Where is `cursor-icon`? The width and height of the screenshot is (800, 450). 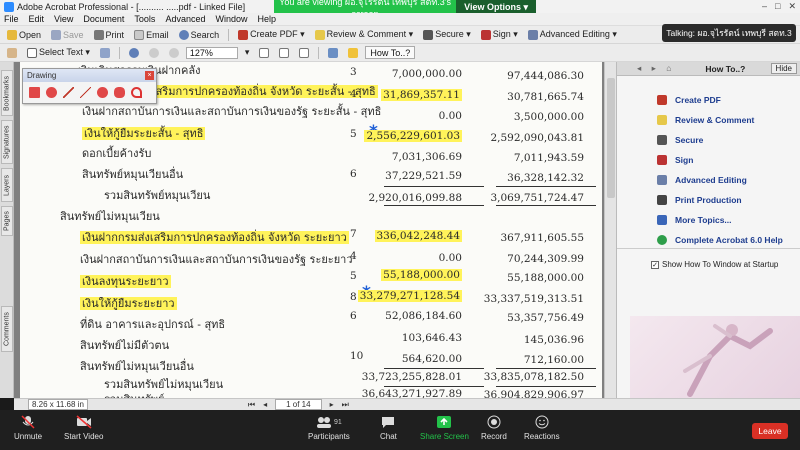 cursor-icon is located at coordinates (662, 180).